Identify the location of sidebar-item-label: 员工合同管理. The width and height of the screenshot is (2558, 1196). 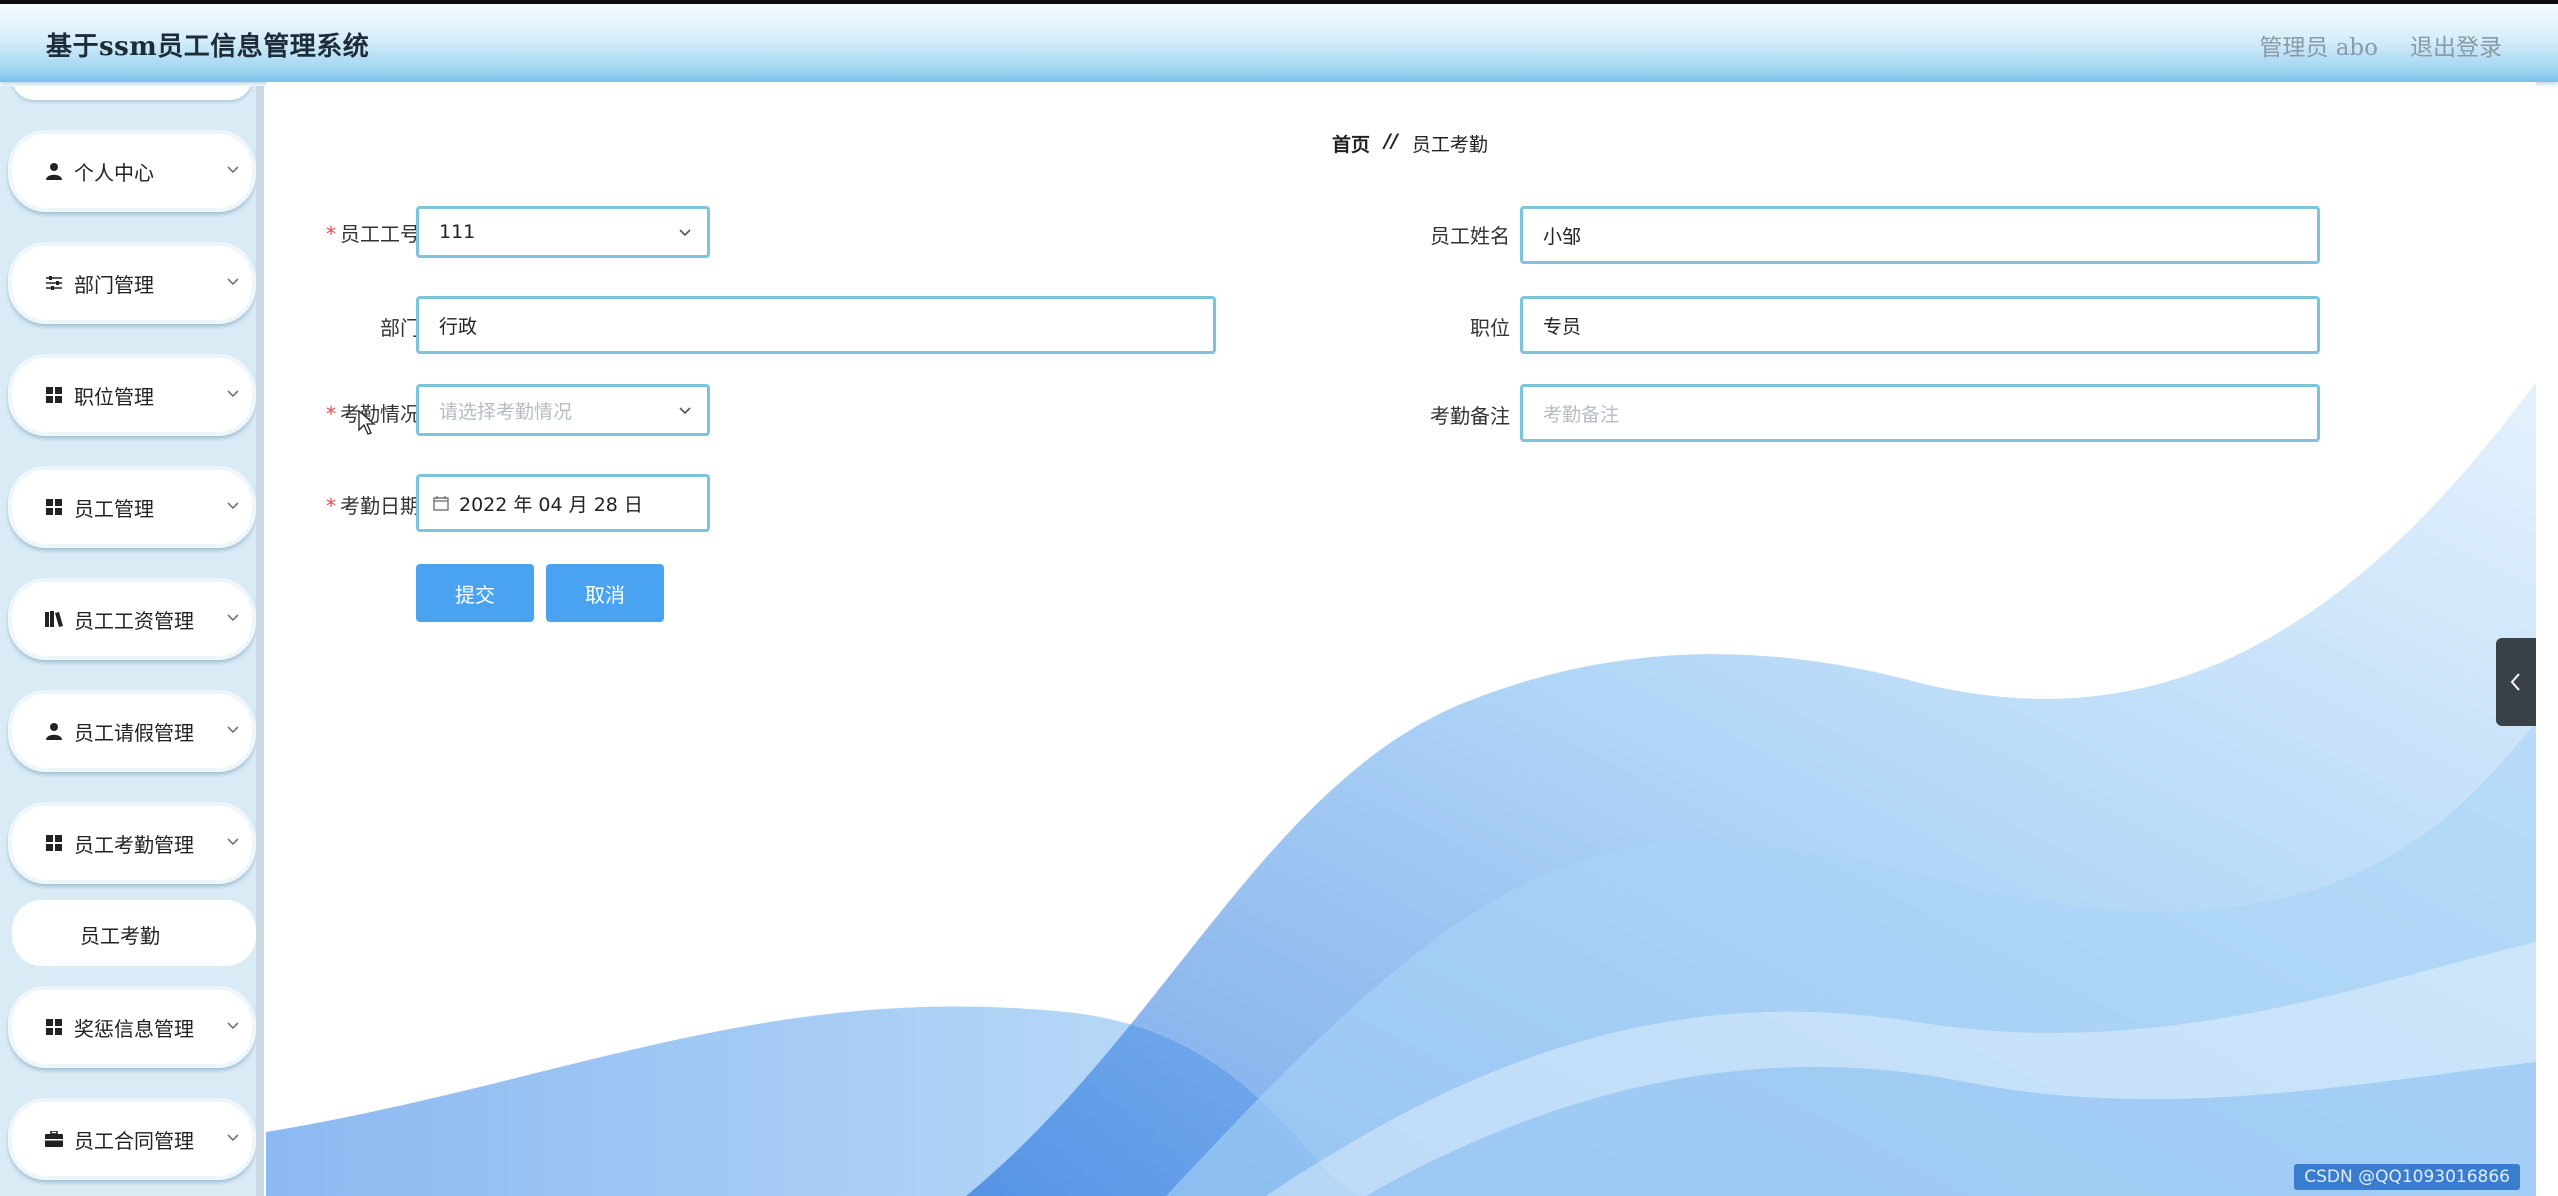
(134, 1141).